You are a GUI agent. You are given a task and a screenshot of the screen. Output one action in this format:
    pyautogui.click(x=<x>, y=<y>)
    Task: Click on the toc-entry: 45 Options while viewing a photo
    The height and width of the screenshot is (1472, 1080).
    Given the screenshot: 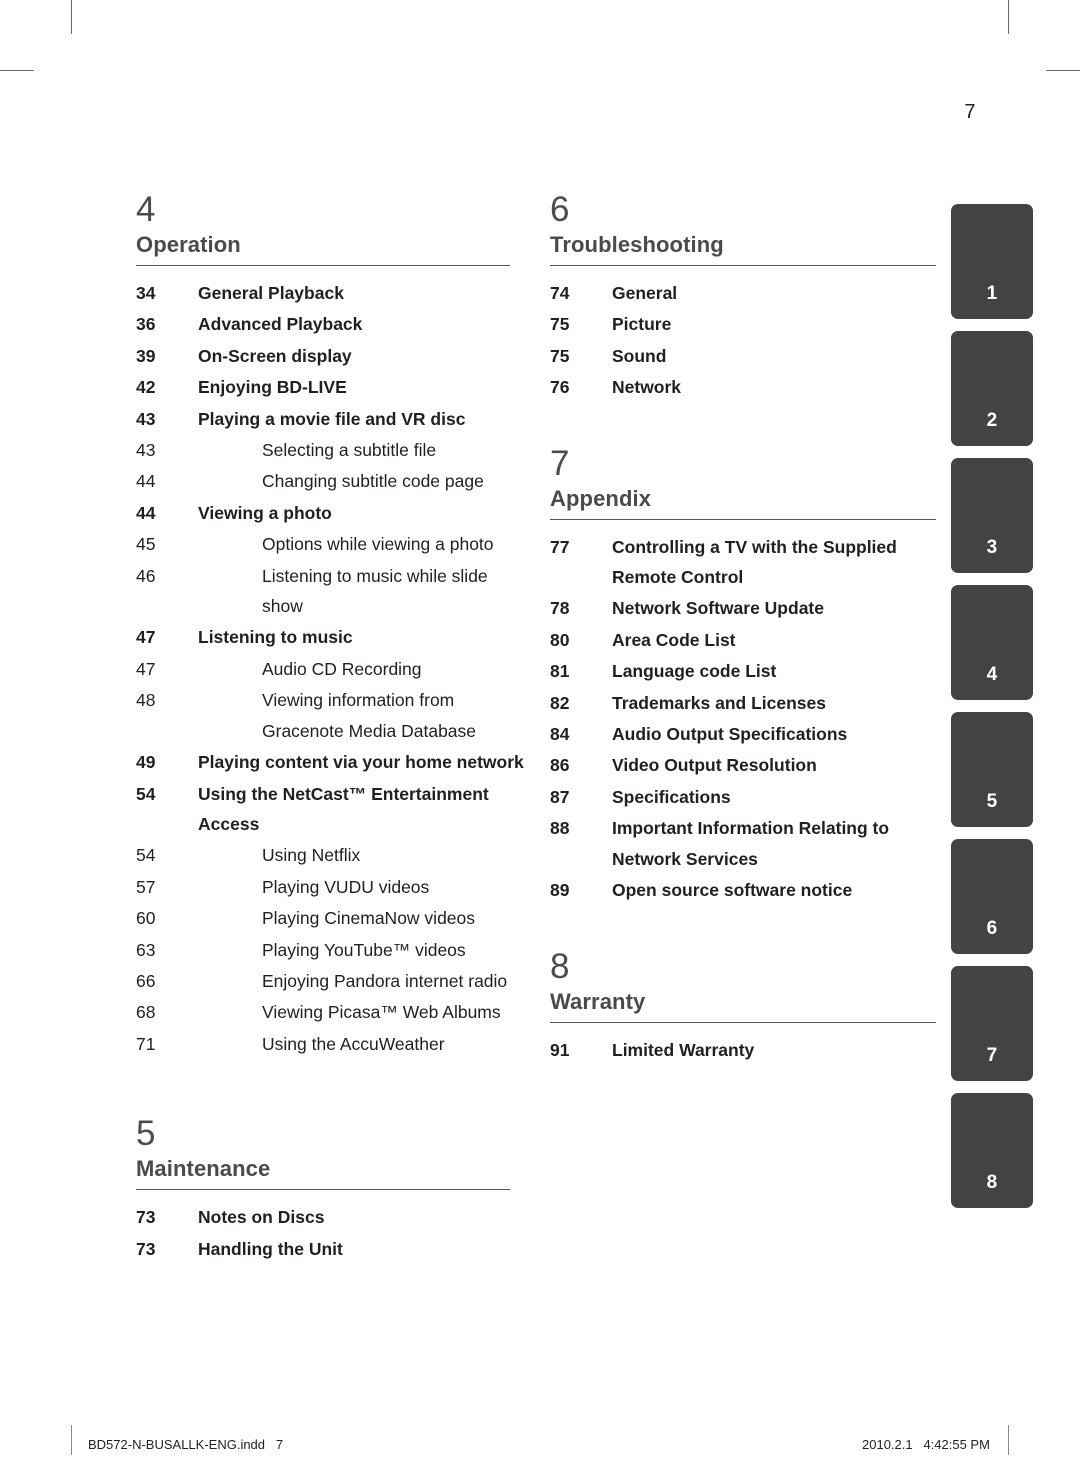 What is the action you would take?
    pyautogui.click(x=332, y=544)
    